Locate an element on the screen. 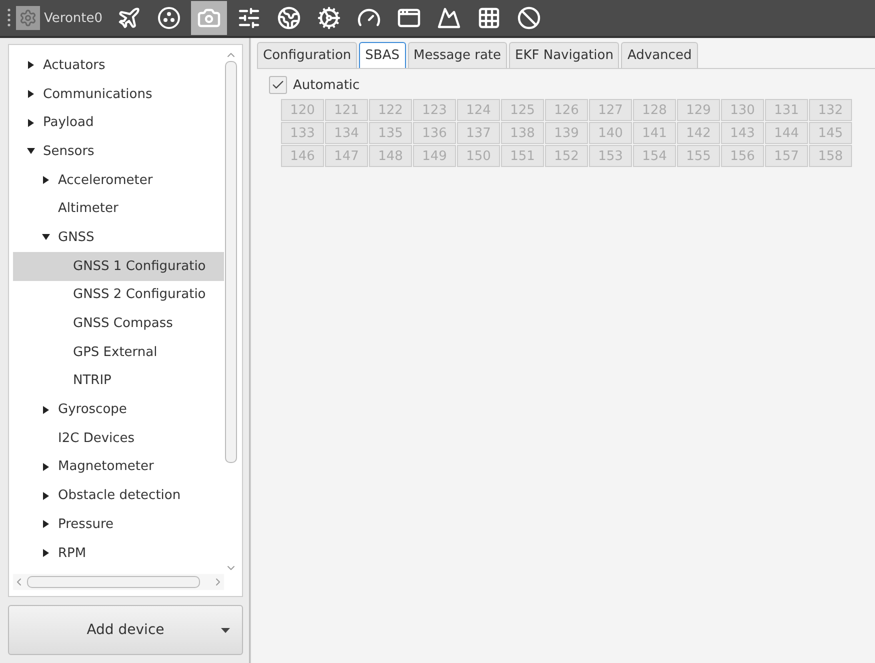 The height and width of the screenshot is (663, 875). plane-icon is located at coordinates (128, 18).